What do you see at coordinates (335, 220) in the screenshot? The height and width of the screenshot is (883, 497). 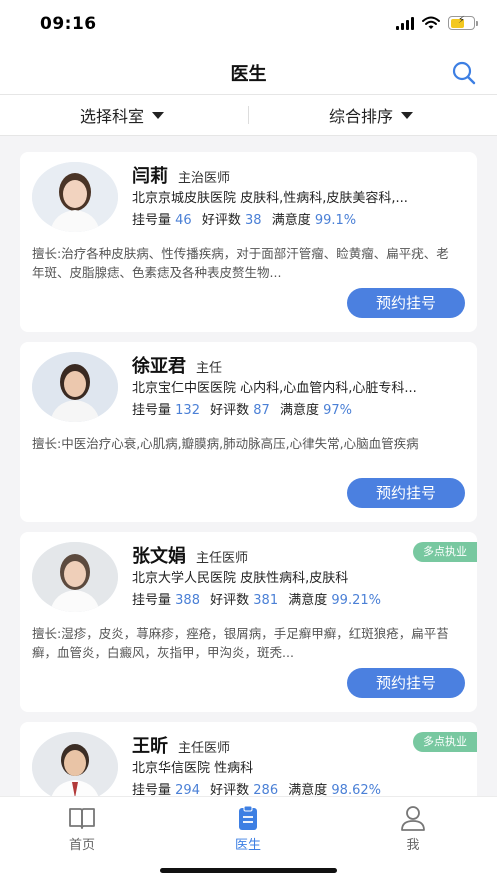 I see `satisfaction-value: 99.1%` at bounding box center [335, 220].